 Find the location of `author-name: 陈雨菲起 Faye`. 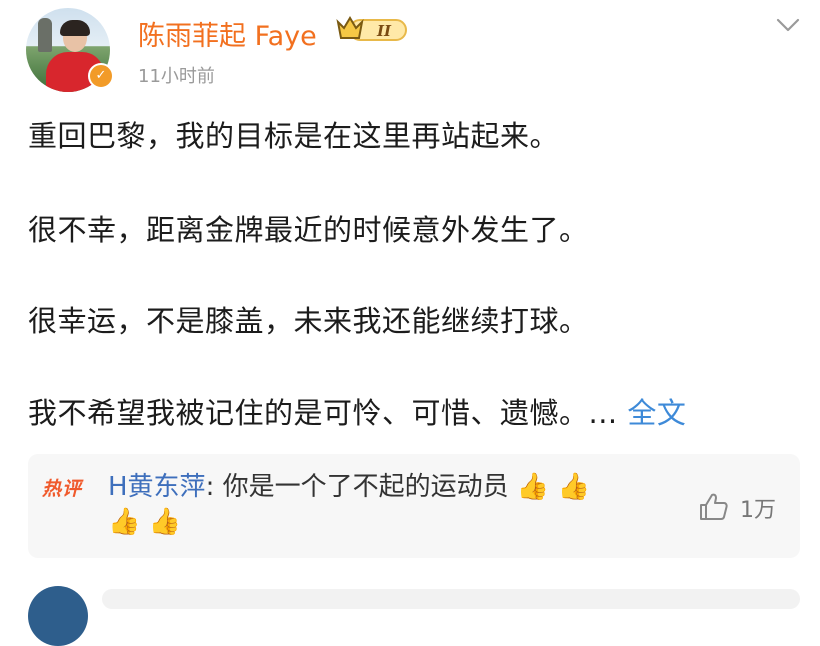

author-name: 陈雨菲起 Faye is located at coordinates (227, 33).